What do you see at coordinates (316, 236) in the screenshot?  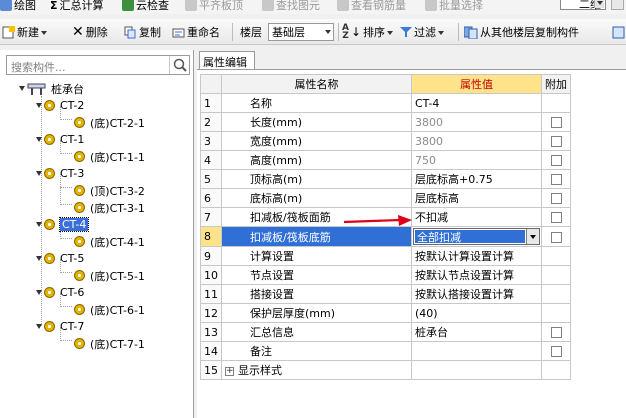 I see `property-name: 扣减板/筏板底筋` at bounding box center [316, 236].